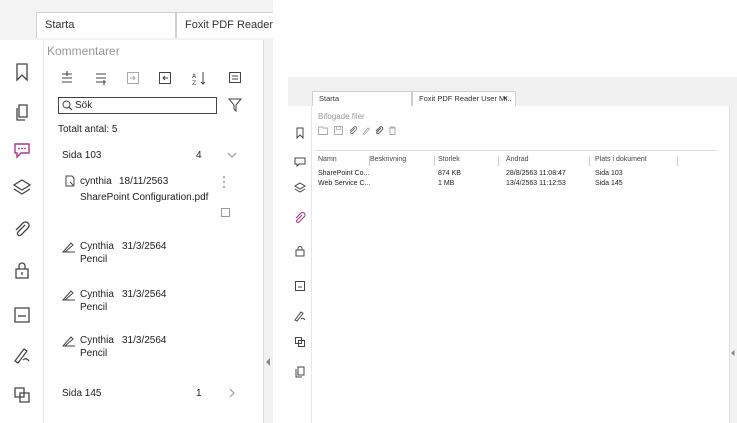  Describe the element at coordinates (84, 105) in the screenshot. I see `search-placeholder: Sök` at that location.